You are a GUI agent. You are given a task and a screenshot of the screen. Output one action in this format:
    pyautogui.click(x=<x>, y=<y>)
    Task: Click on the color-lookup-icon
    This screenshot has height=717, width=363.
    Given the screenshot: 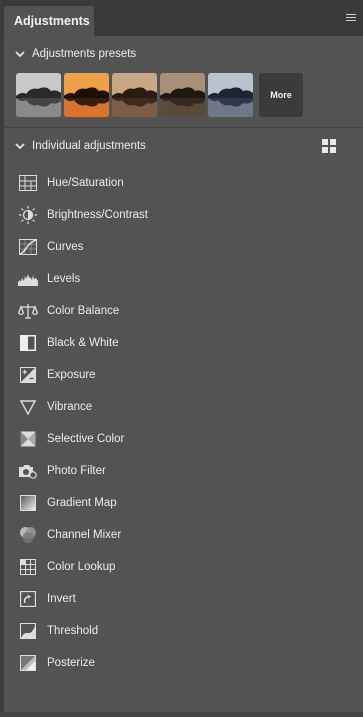 What is the action you would take?
    pyautogui.click(x=28, y=567)
    